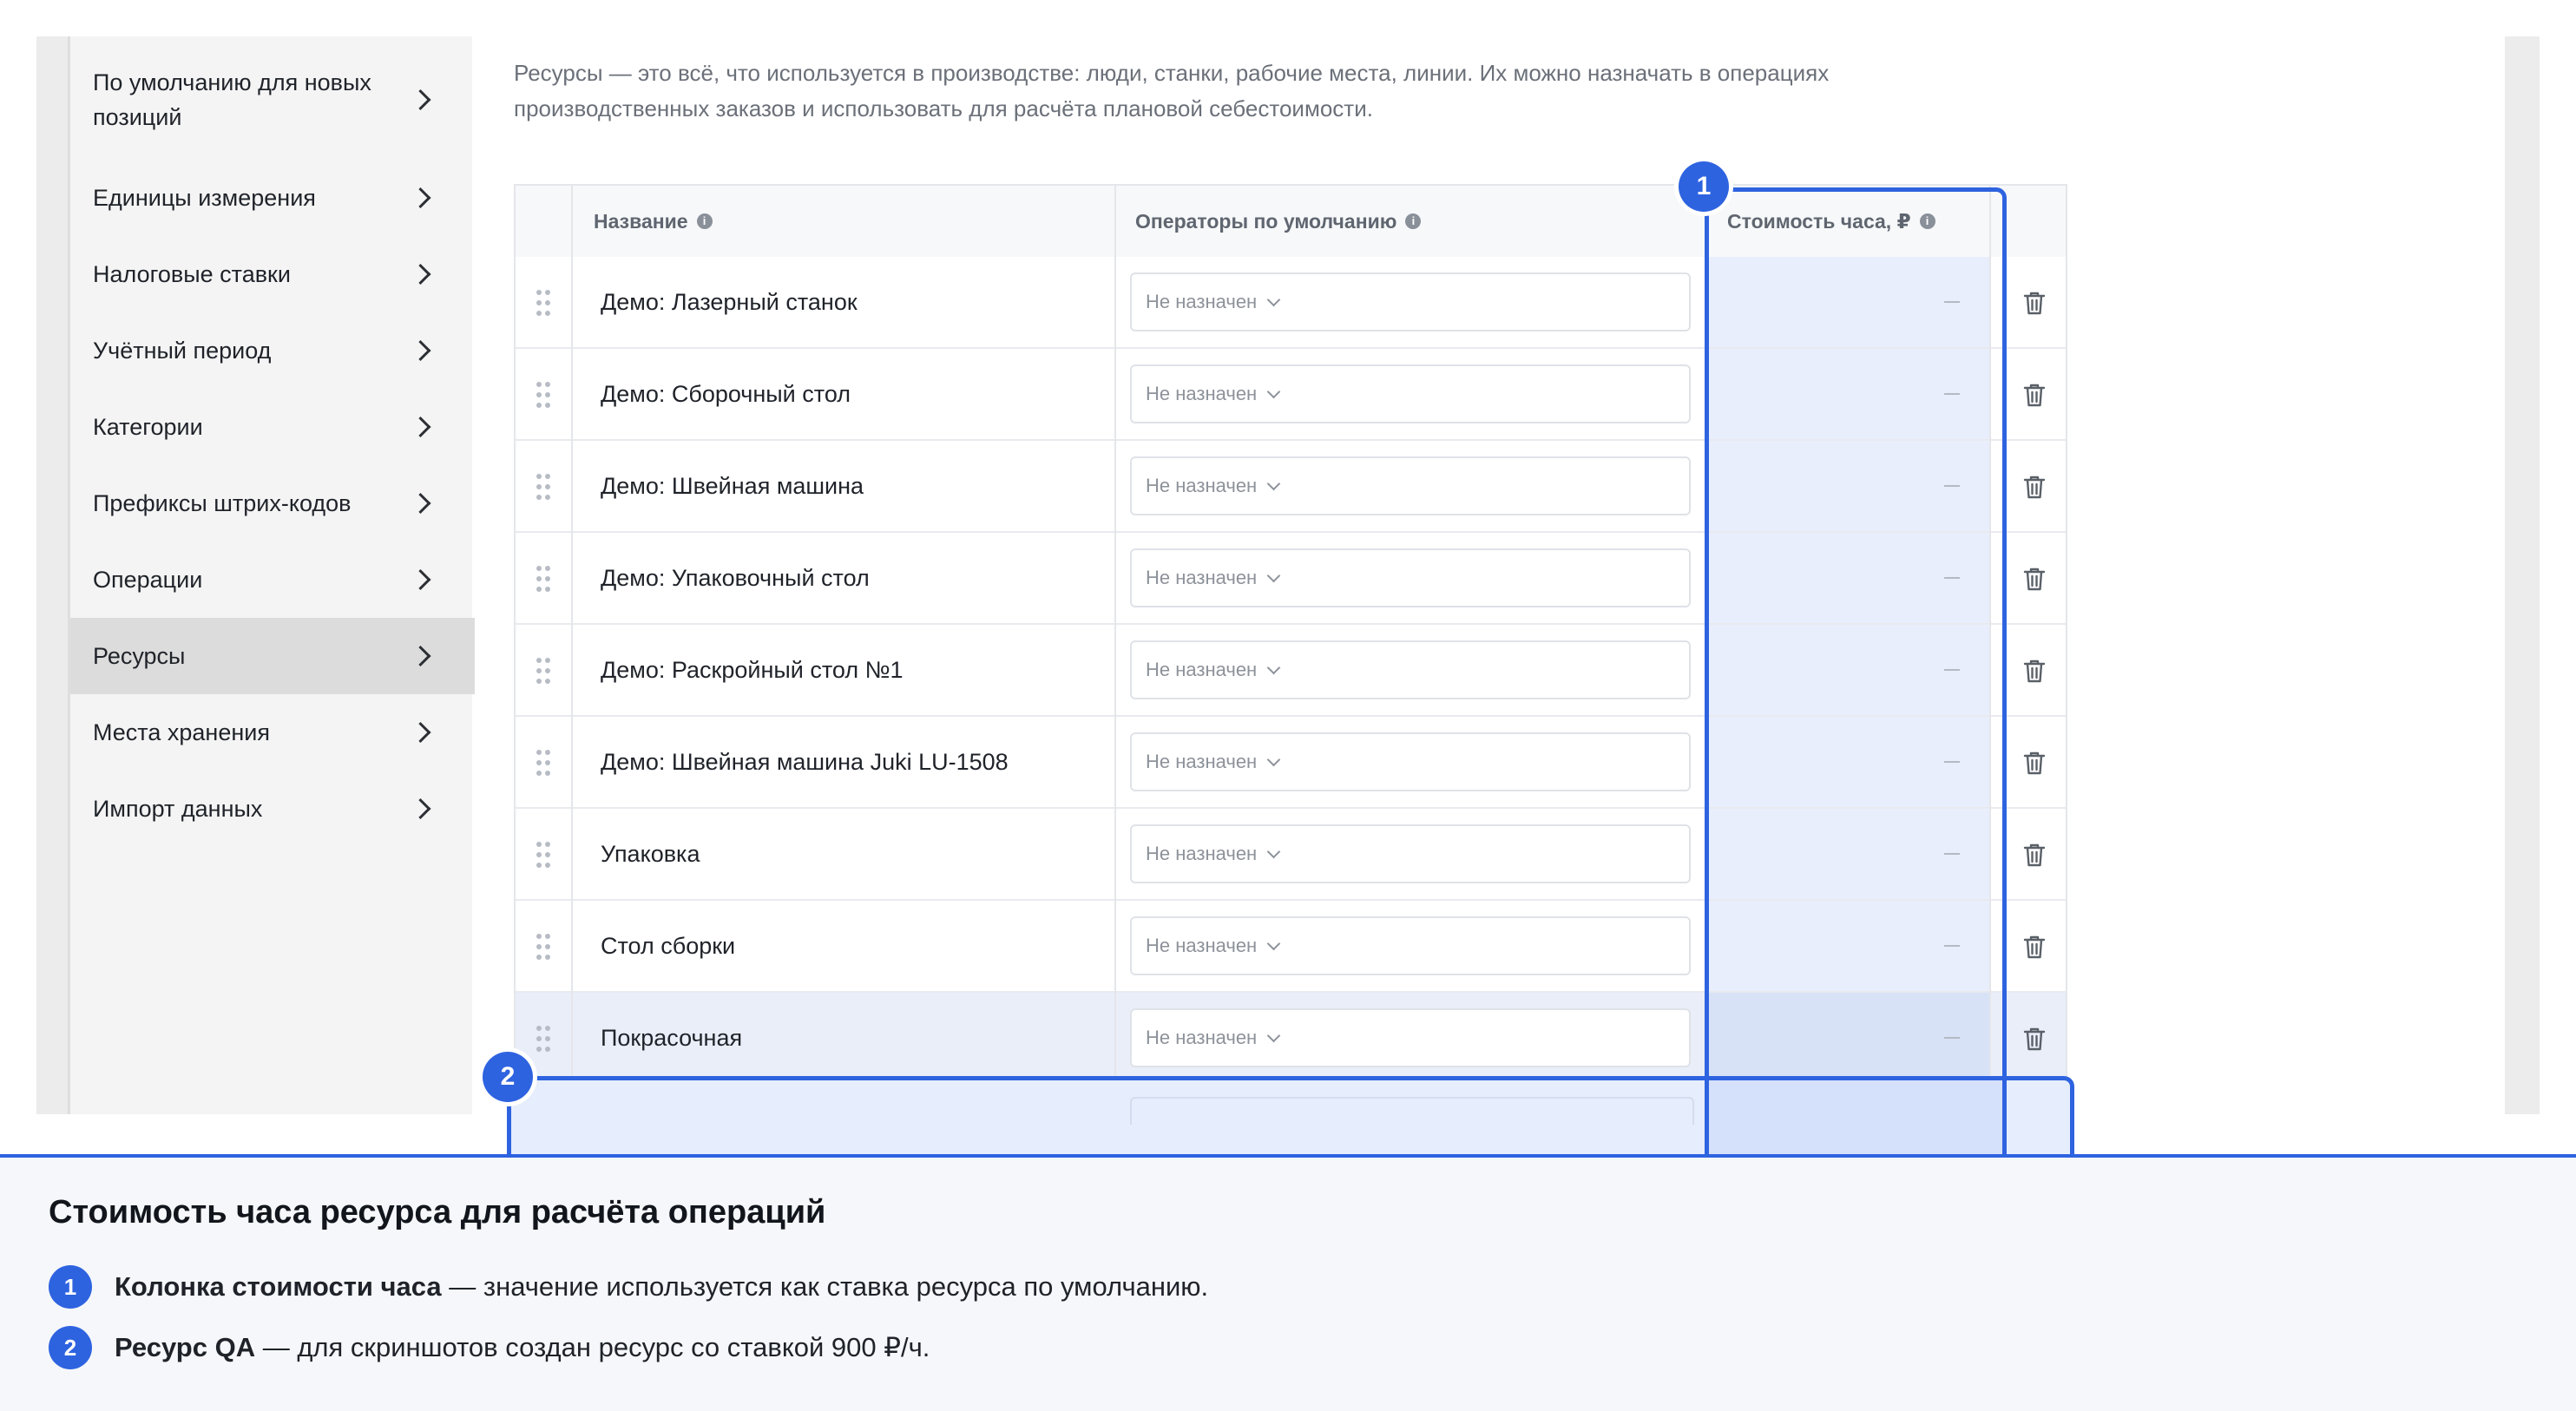 The height and width of the screenshot is (1411, 2576). I want to click on right-gutter, so click(2522, 575).